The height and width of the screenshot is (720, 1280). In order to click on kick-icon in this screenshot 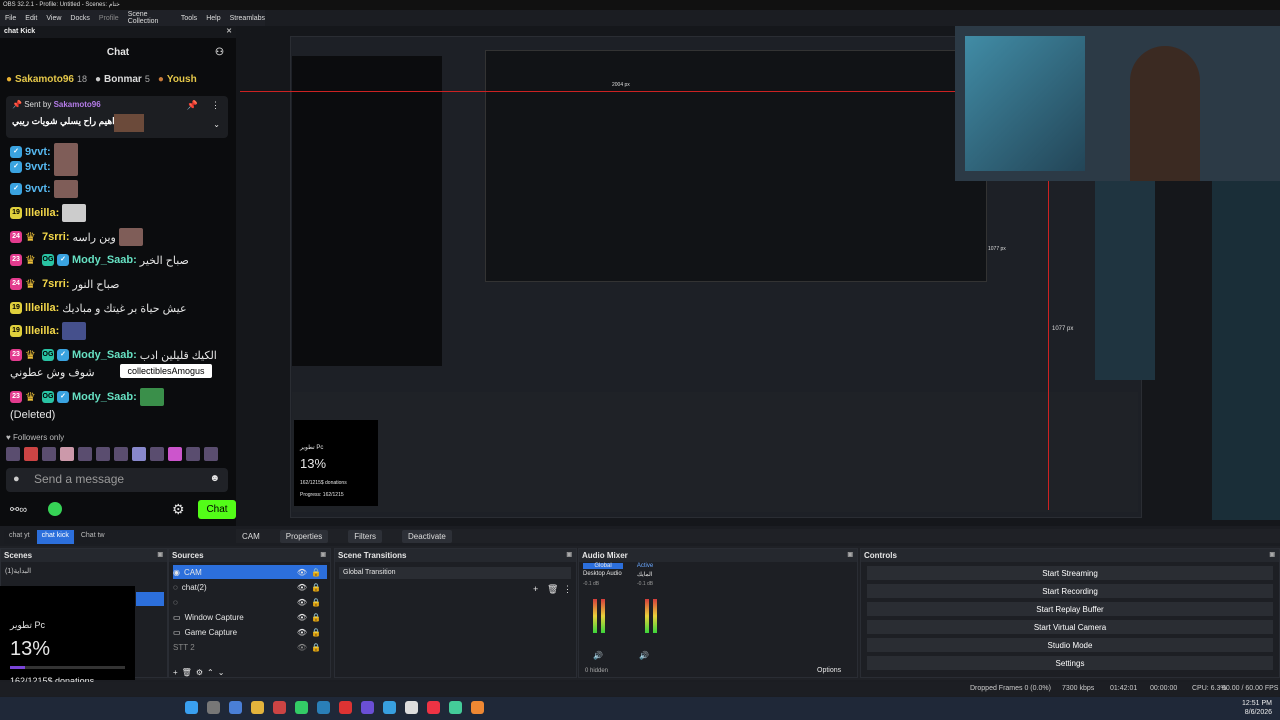, I will do `click(55, 509)`.